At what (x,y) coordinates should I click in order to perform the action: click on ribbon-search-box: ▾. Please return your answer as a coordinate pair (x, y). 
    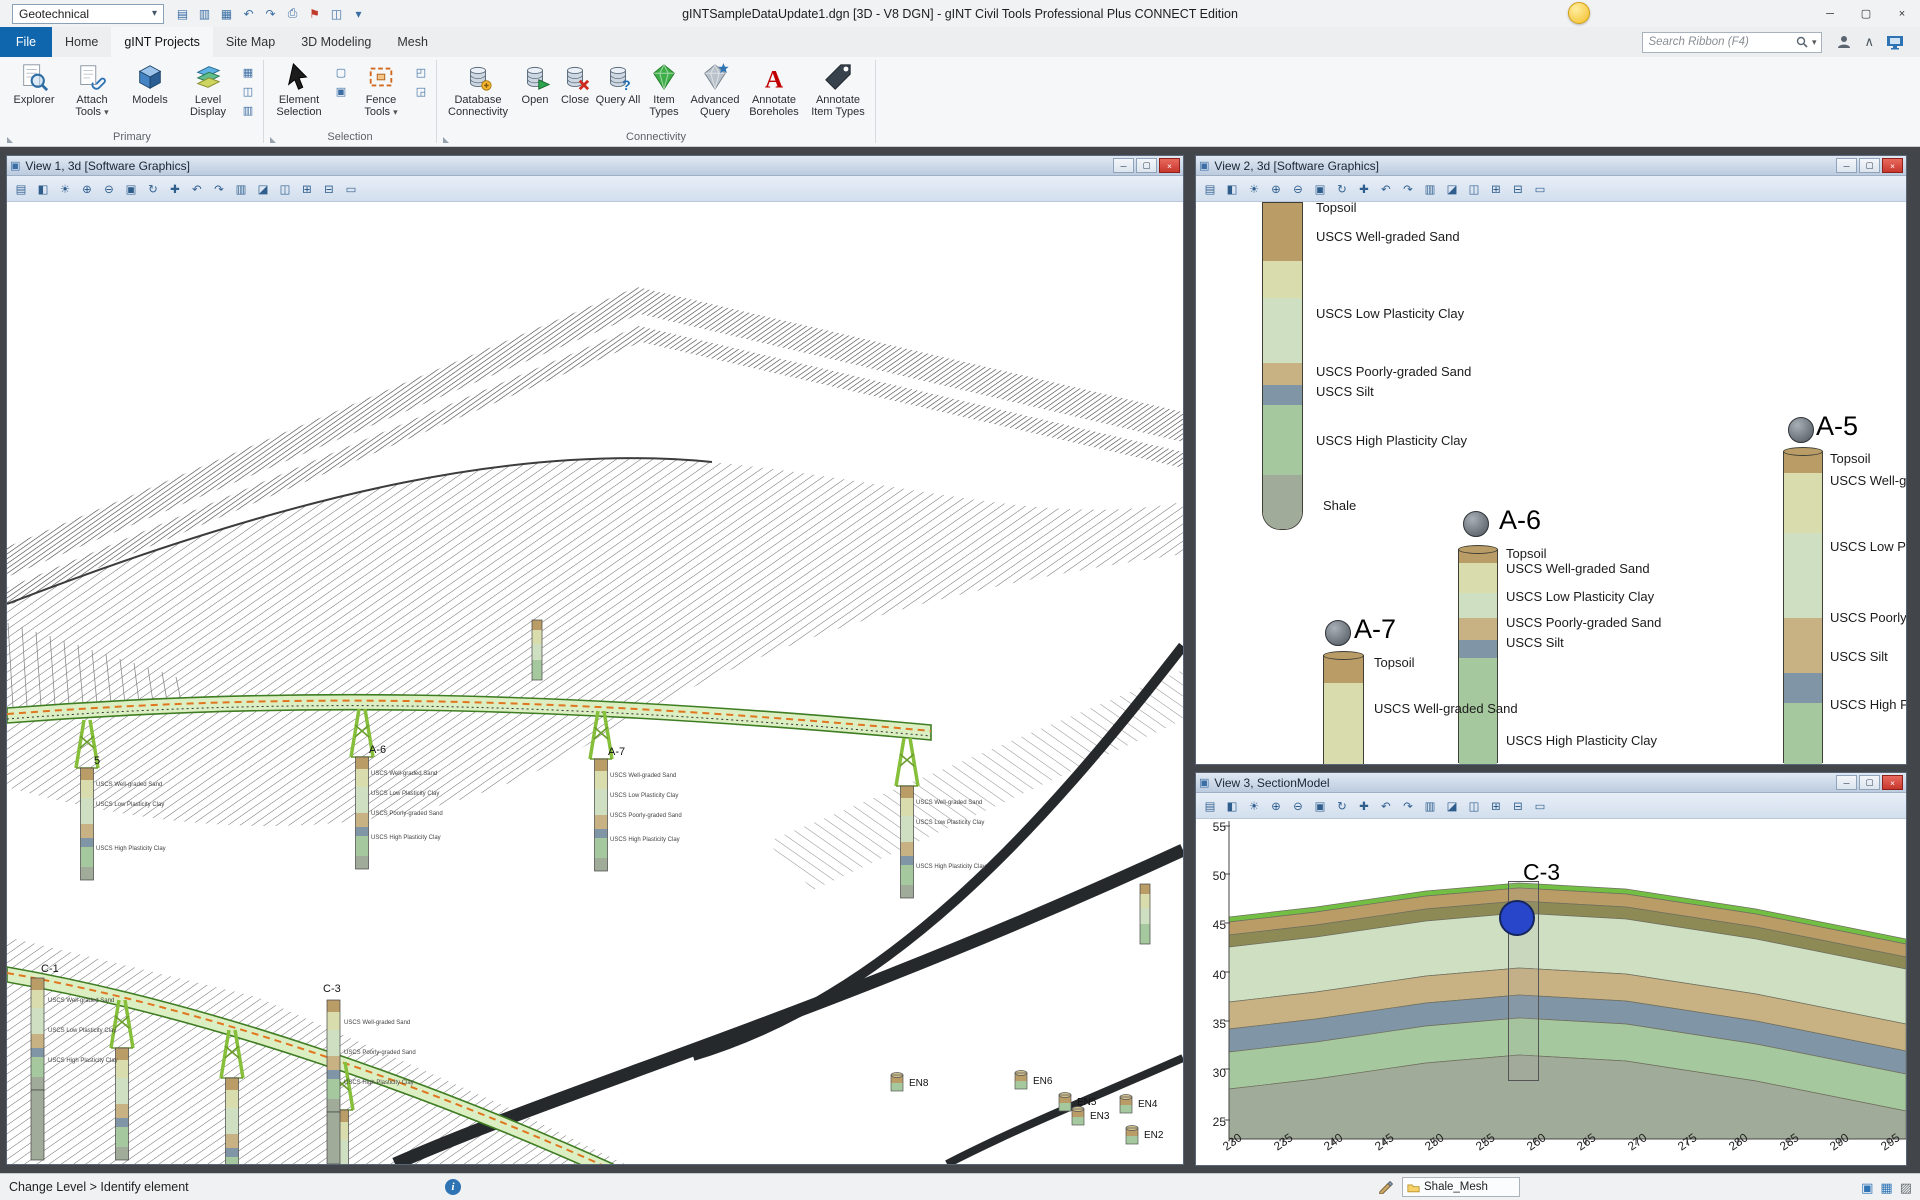
    Looking at the image, I should click on (1732, 42).